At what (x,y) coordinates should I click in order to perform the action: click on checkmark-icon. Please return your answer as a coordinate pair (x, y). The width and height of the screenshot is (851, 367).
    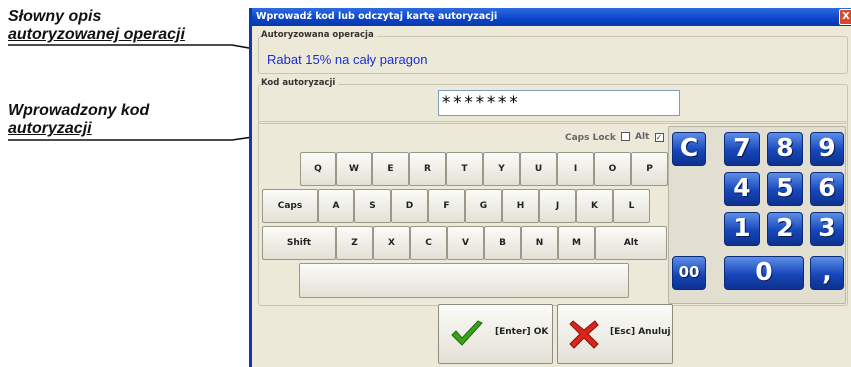
    Looking at the image, I should click on (467, 333).